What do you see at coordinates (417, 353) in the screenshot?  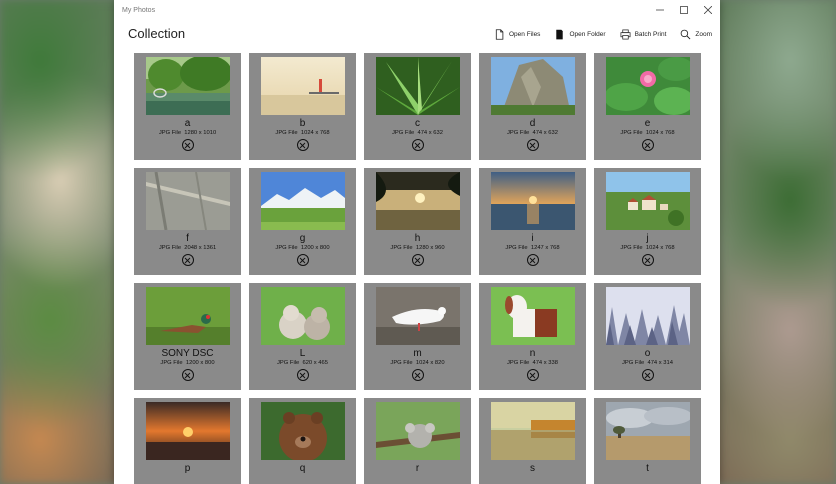 I see `photo-name: m` at bounding box center [417, 353].